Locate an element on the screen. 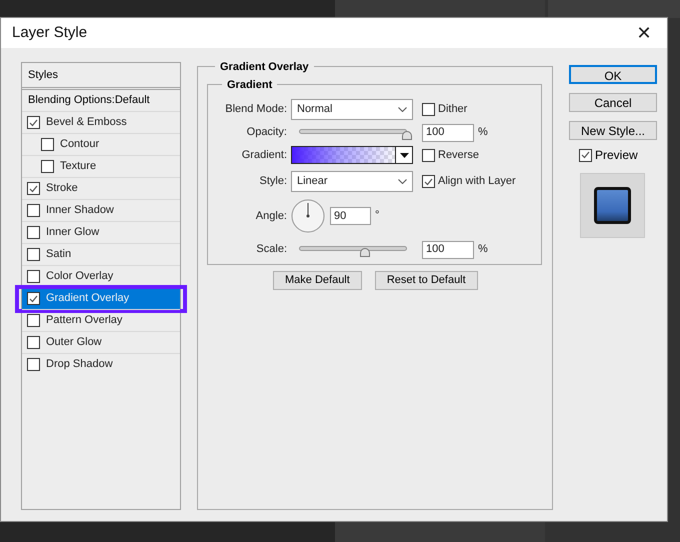  checkbox-label: Preview is located at coordinates (616, 155).